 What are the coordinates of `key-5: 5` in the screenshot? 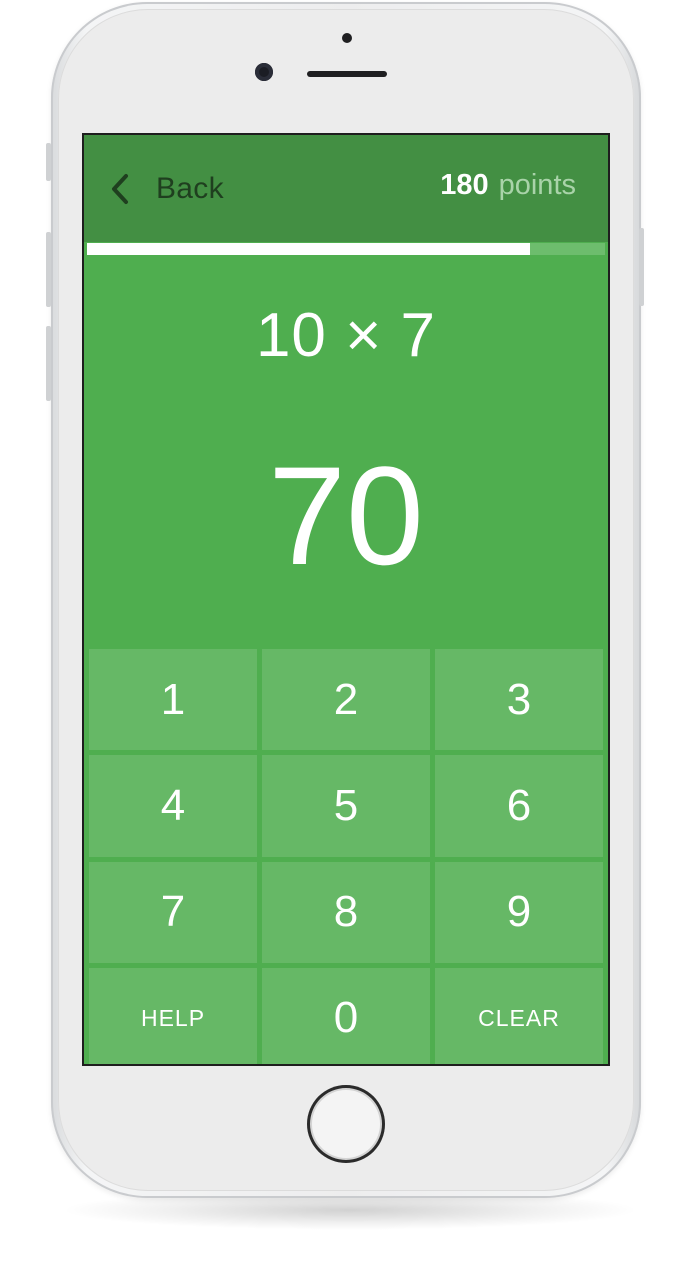 It's located at (346, 806).